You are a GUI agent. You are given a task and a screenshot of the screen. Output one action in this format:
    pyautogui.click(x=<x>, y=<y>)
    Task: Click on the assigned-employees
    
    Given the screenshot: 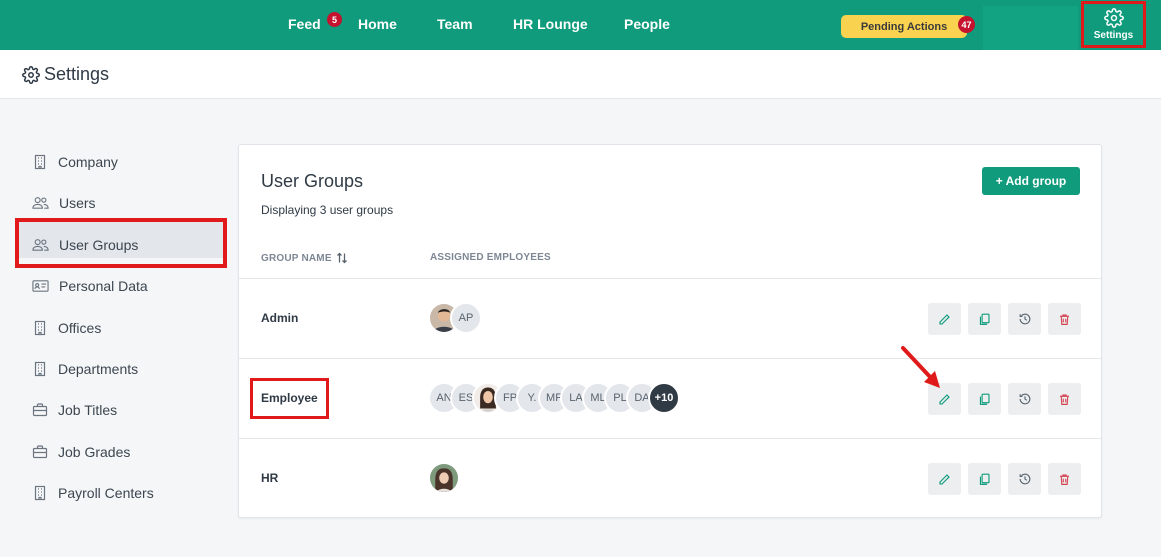 What is the action you would take?
    pyautogui.click(x=444, y=478)
    